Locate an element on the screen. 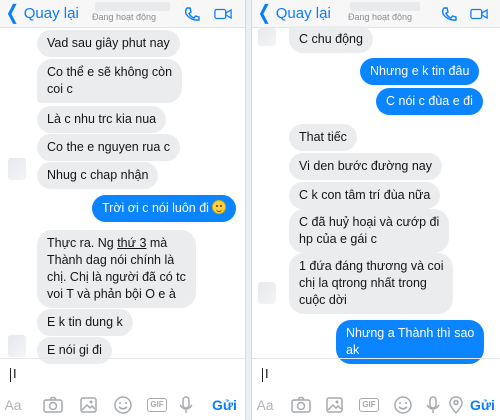 This screenshot has width=500, height=420. message-line: hp của e gái c is located at coordinates (338, 239).